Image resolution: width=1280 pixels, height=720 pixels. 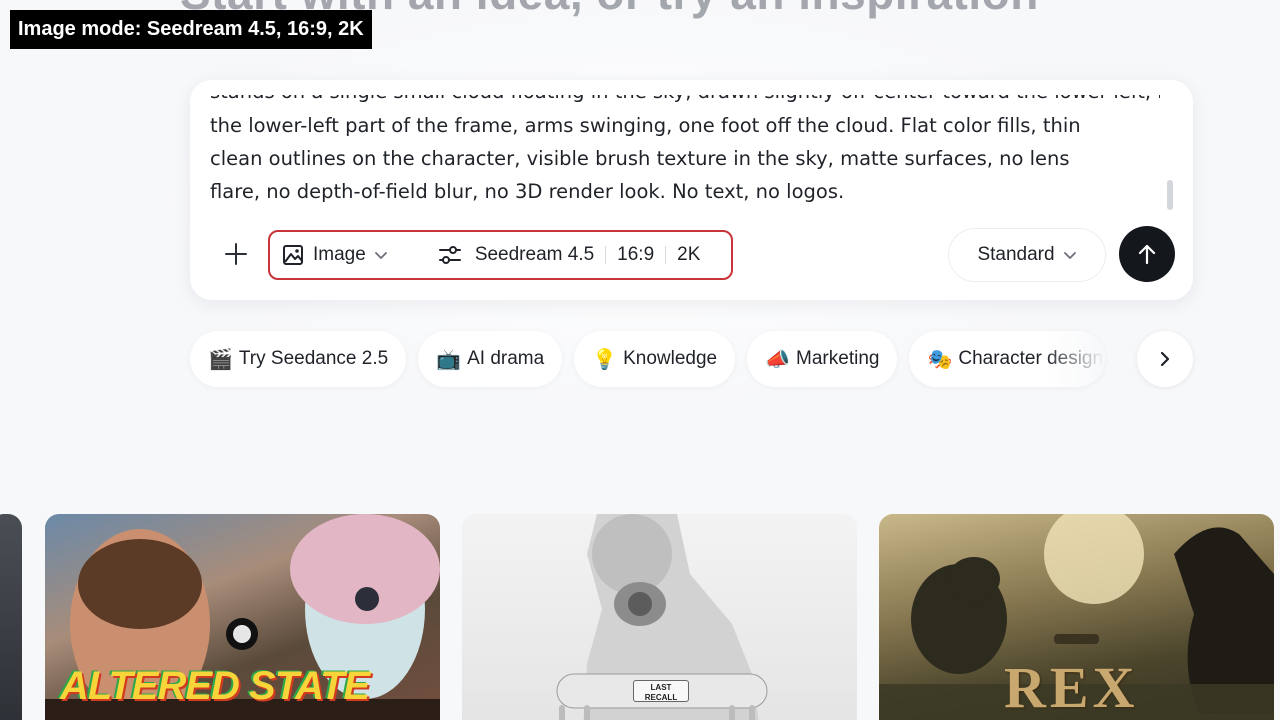 What do you see at coordinates (242, 617) in the screenshot?
I see `gallery-card: ALTERED STATE` at bounding box center [242, 617].